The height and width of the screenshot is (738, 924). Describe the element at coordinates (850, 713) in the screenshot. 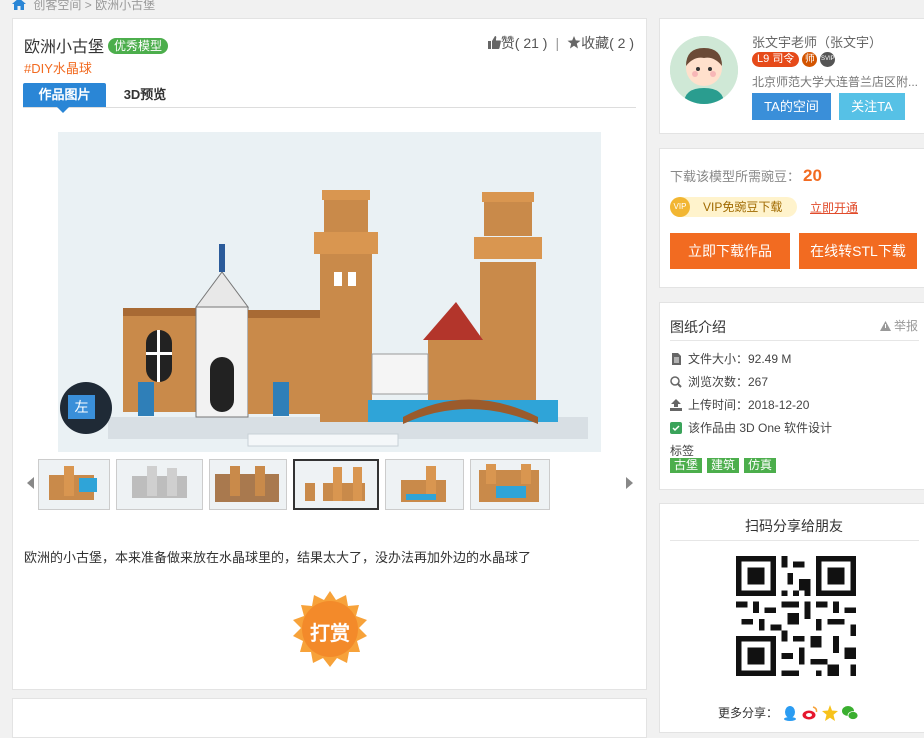

I see `wechat-icon` at that location.